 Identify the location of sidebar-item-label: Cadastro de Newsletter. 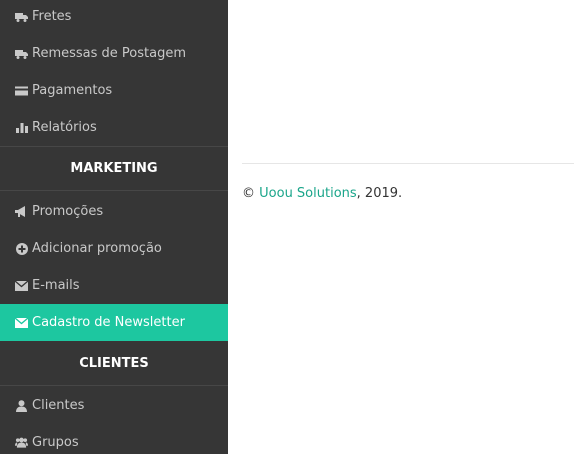
(108, 322).